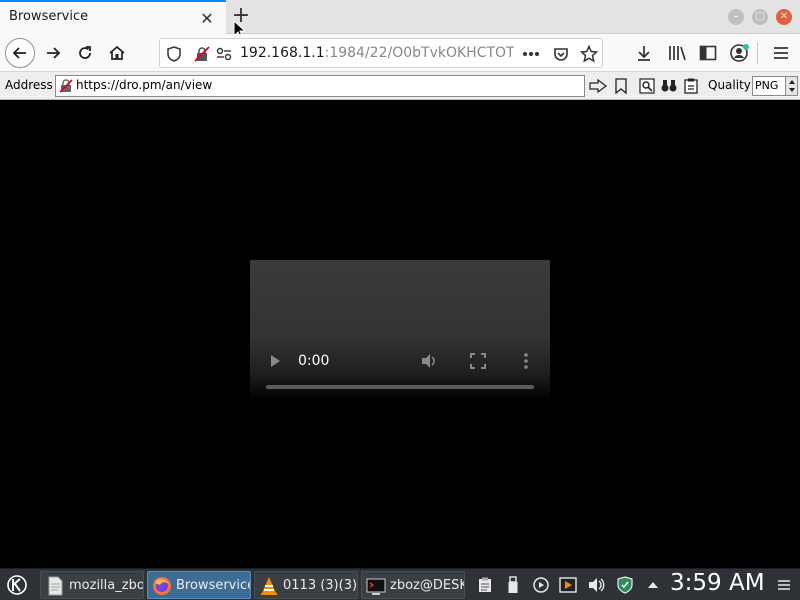 This screenshot has width=800, height=600. What do you see at coordinates (526, 361) in the screenshot?
I see `more-options-icon` at bounding box center [526, 361].